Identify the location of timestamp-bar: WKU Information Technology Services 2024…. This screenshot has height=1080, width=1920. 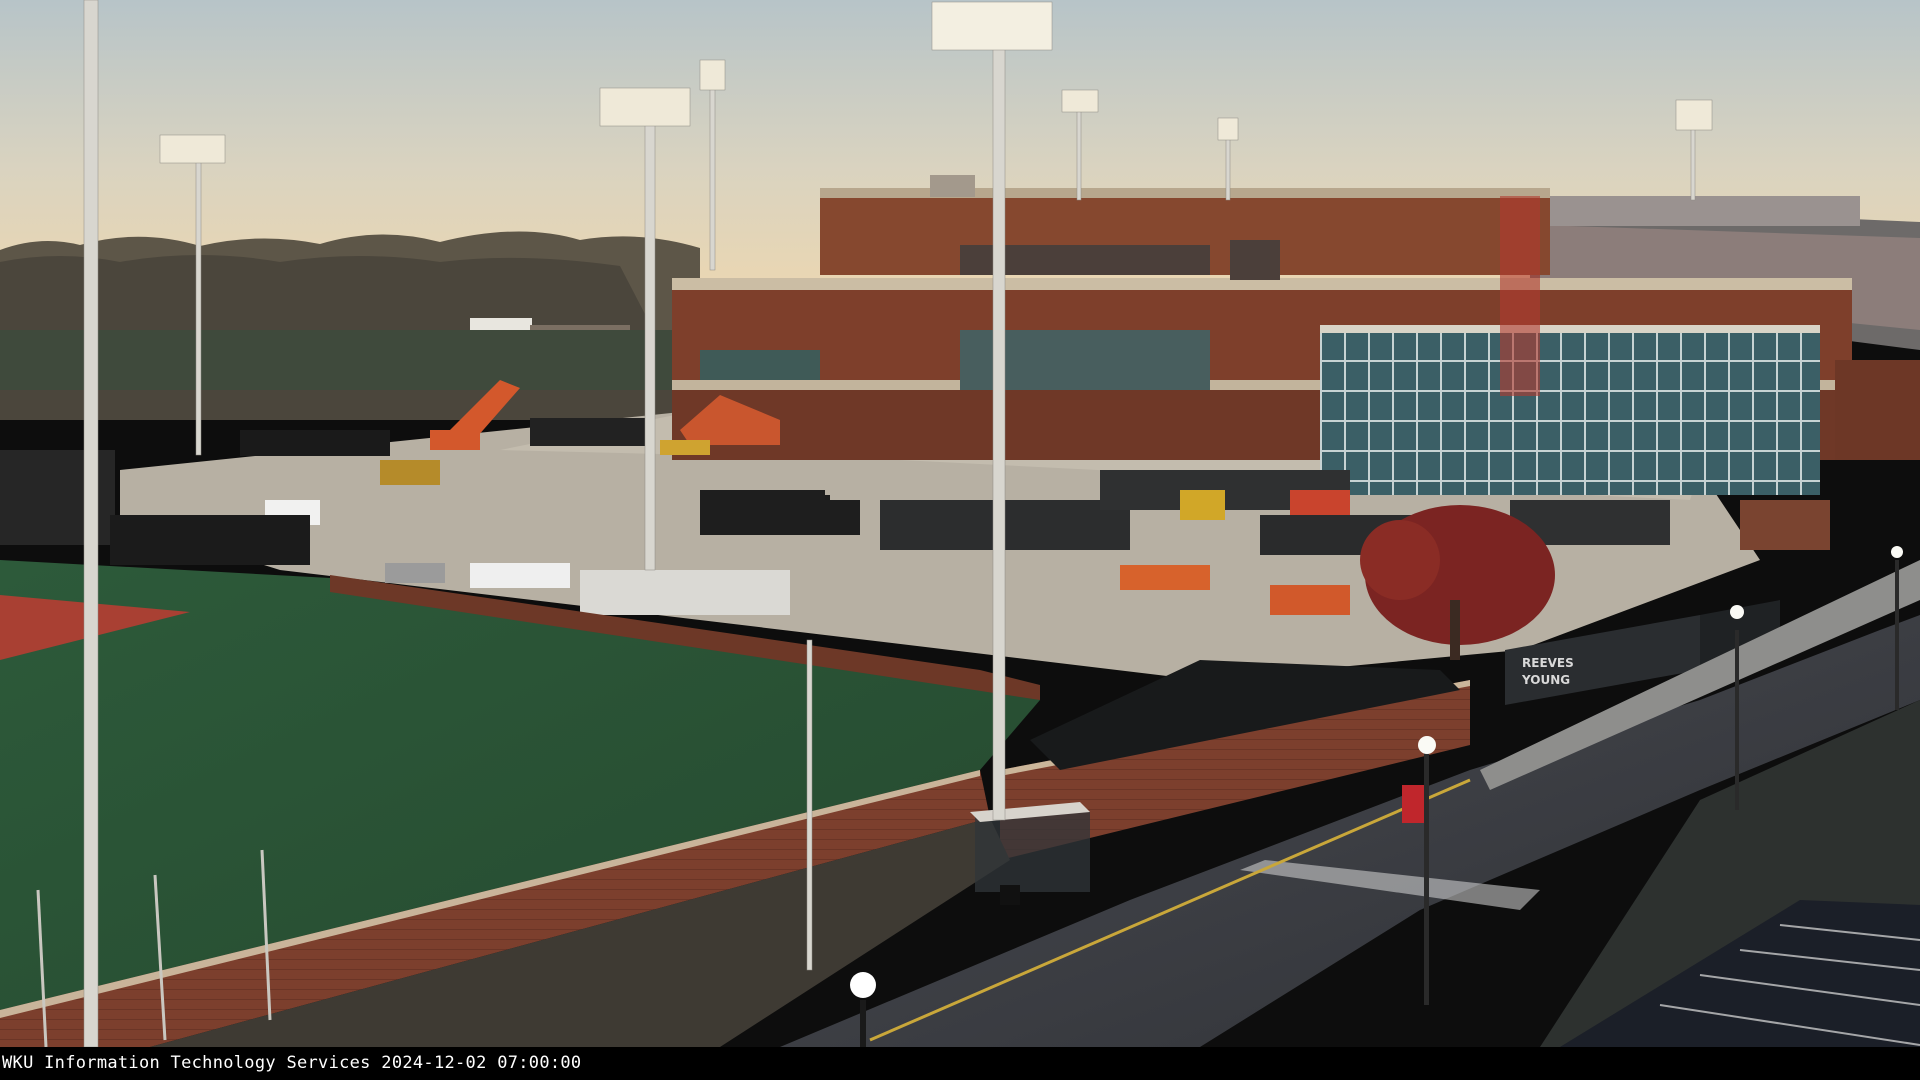
(960, 1063).